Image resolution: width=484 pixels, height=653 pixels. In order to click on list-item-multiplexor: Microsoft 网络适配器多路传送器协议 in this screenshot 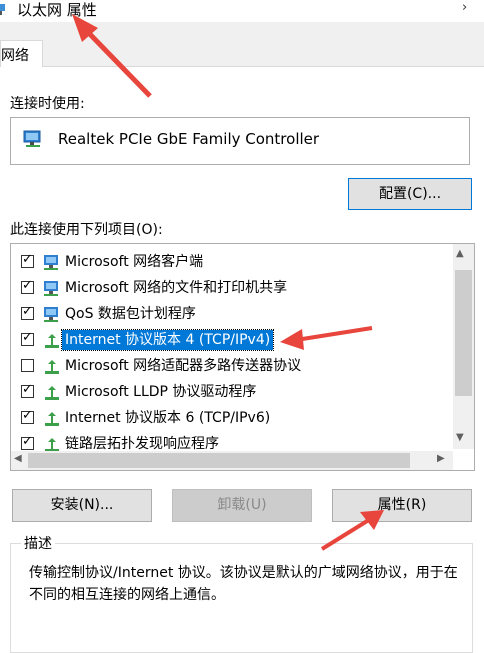, I will do `click(241, 367)`.